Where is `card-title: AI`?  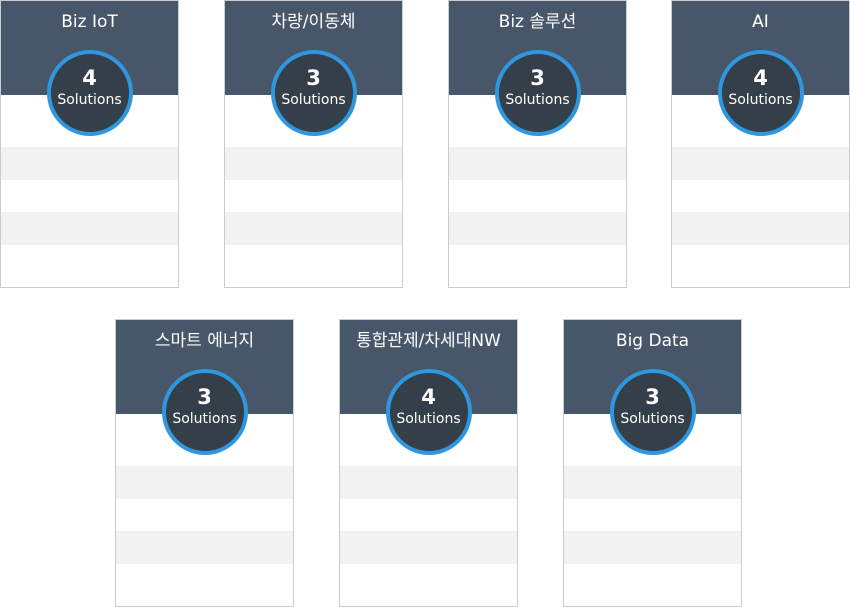
card-title: AI is located at coordinates (760, 22).